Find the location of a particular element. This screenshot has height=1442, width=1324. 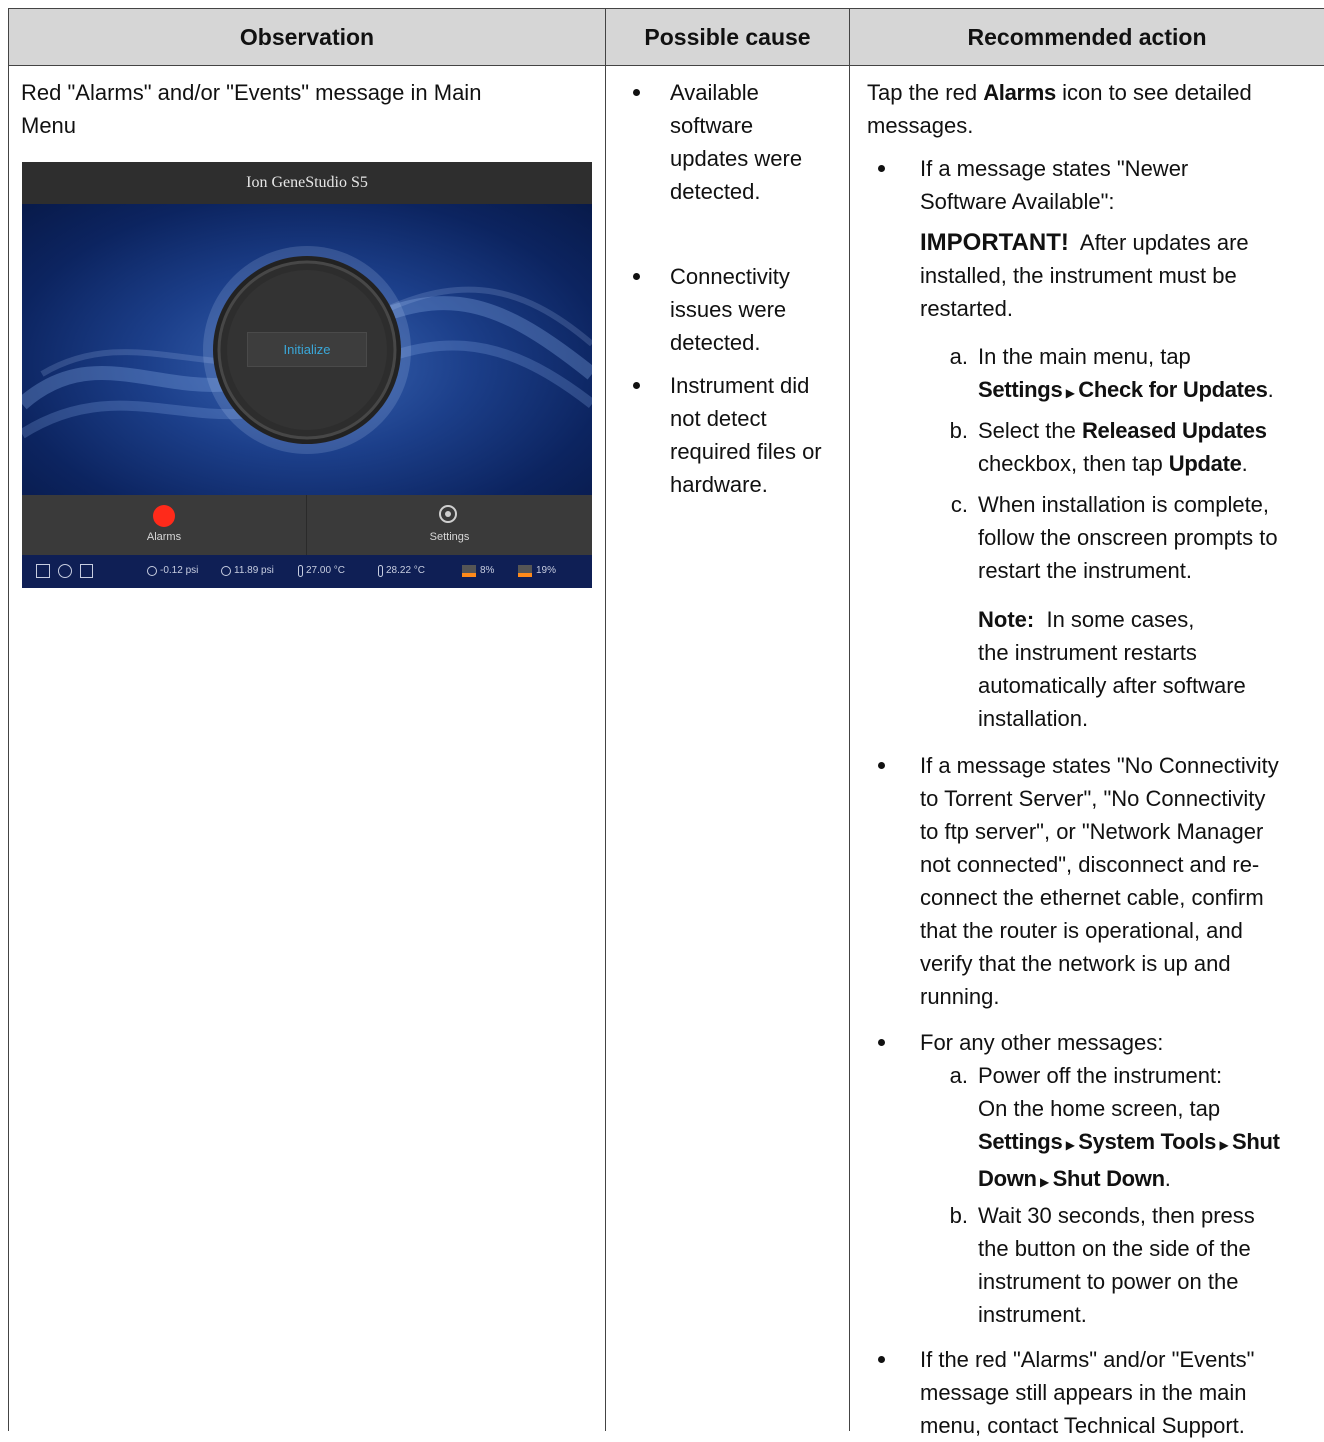

screen-main-area: Initialize is located at coordinates (307, 349).